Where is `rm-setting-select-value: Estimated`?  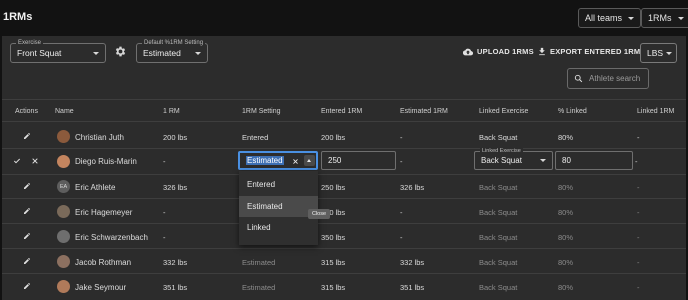
rm-setting-select-value: Estimated is located at coordinates (265, 160).